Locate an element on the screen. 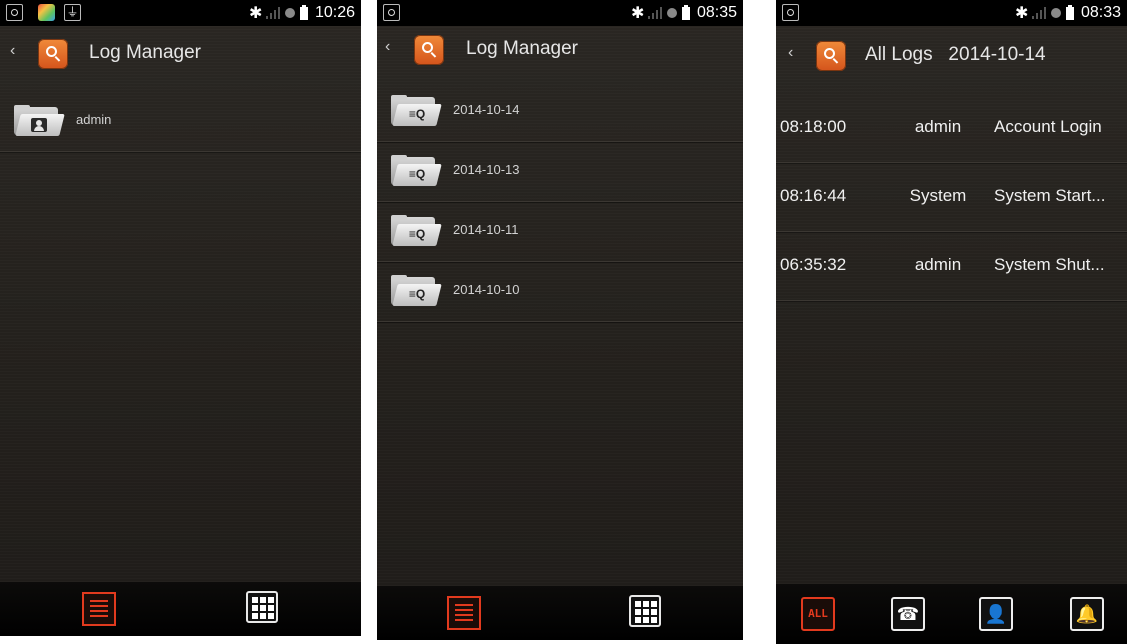  clock: 08:35 is located at coordinates (716, 12).